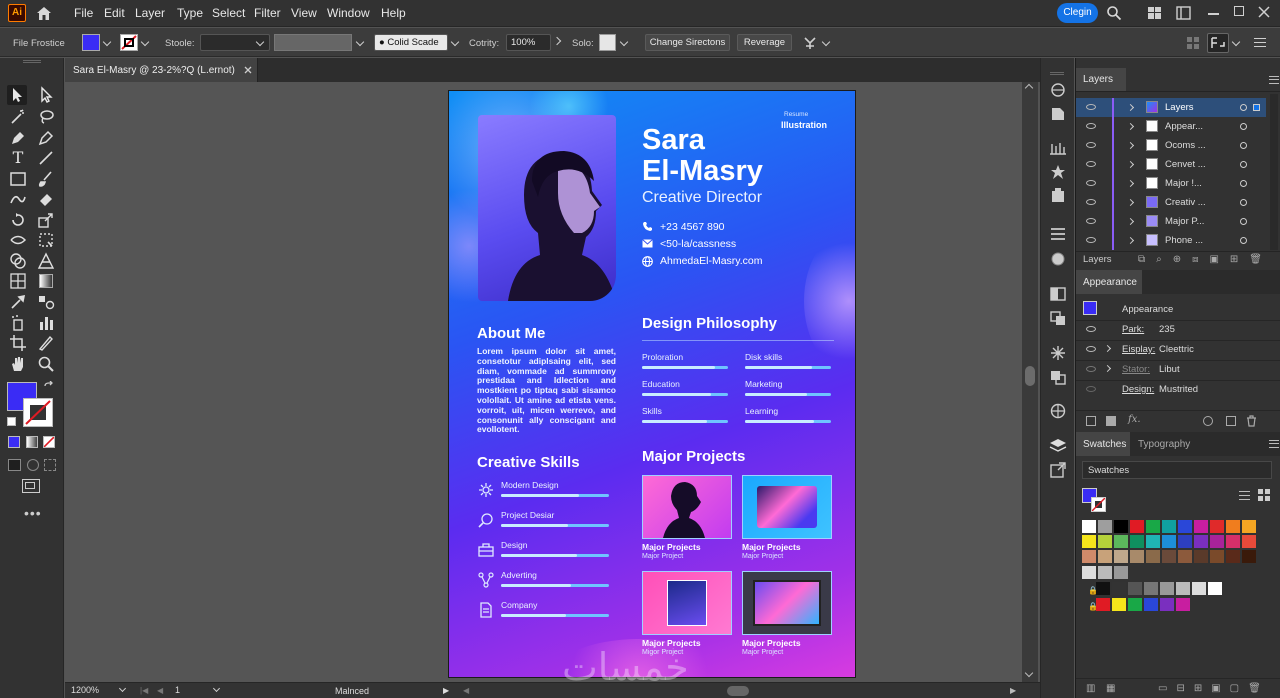  What do you see at coordinates (1058, 353) in the screenshot?
I see `appearance-panel-icon` at bounding box center [1058, 353].